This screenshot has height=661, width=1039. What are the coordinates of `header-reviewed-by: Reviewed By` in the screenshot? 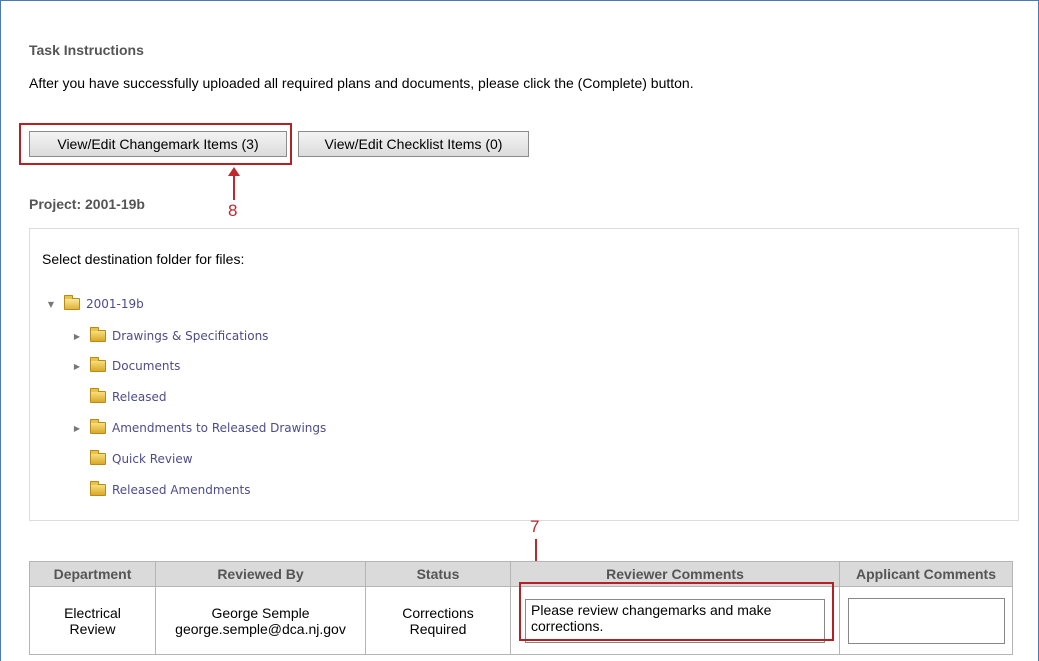 It's located at (260, 574).